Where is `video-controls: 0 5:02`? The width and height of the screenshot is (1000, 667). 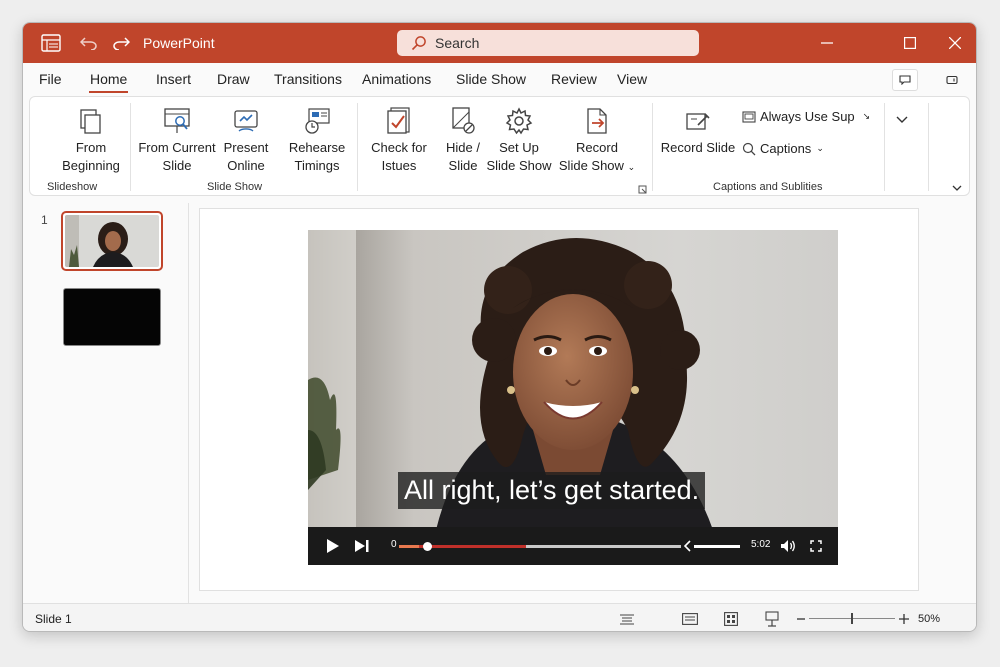
video-controls: 0 5:02 is located at coordinates (573, 546).